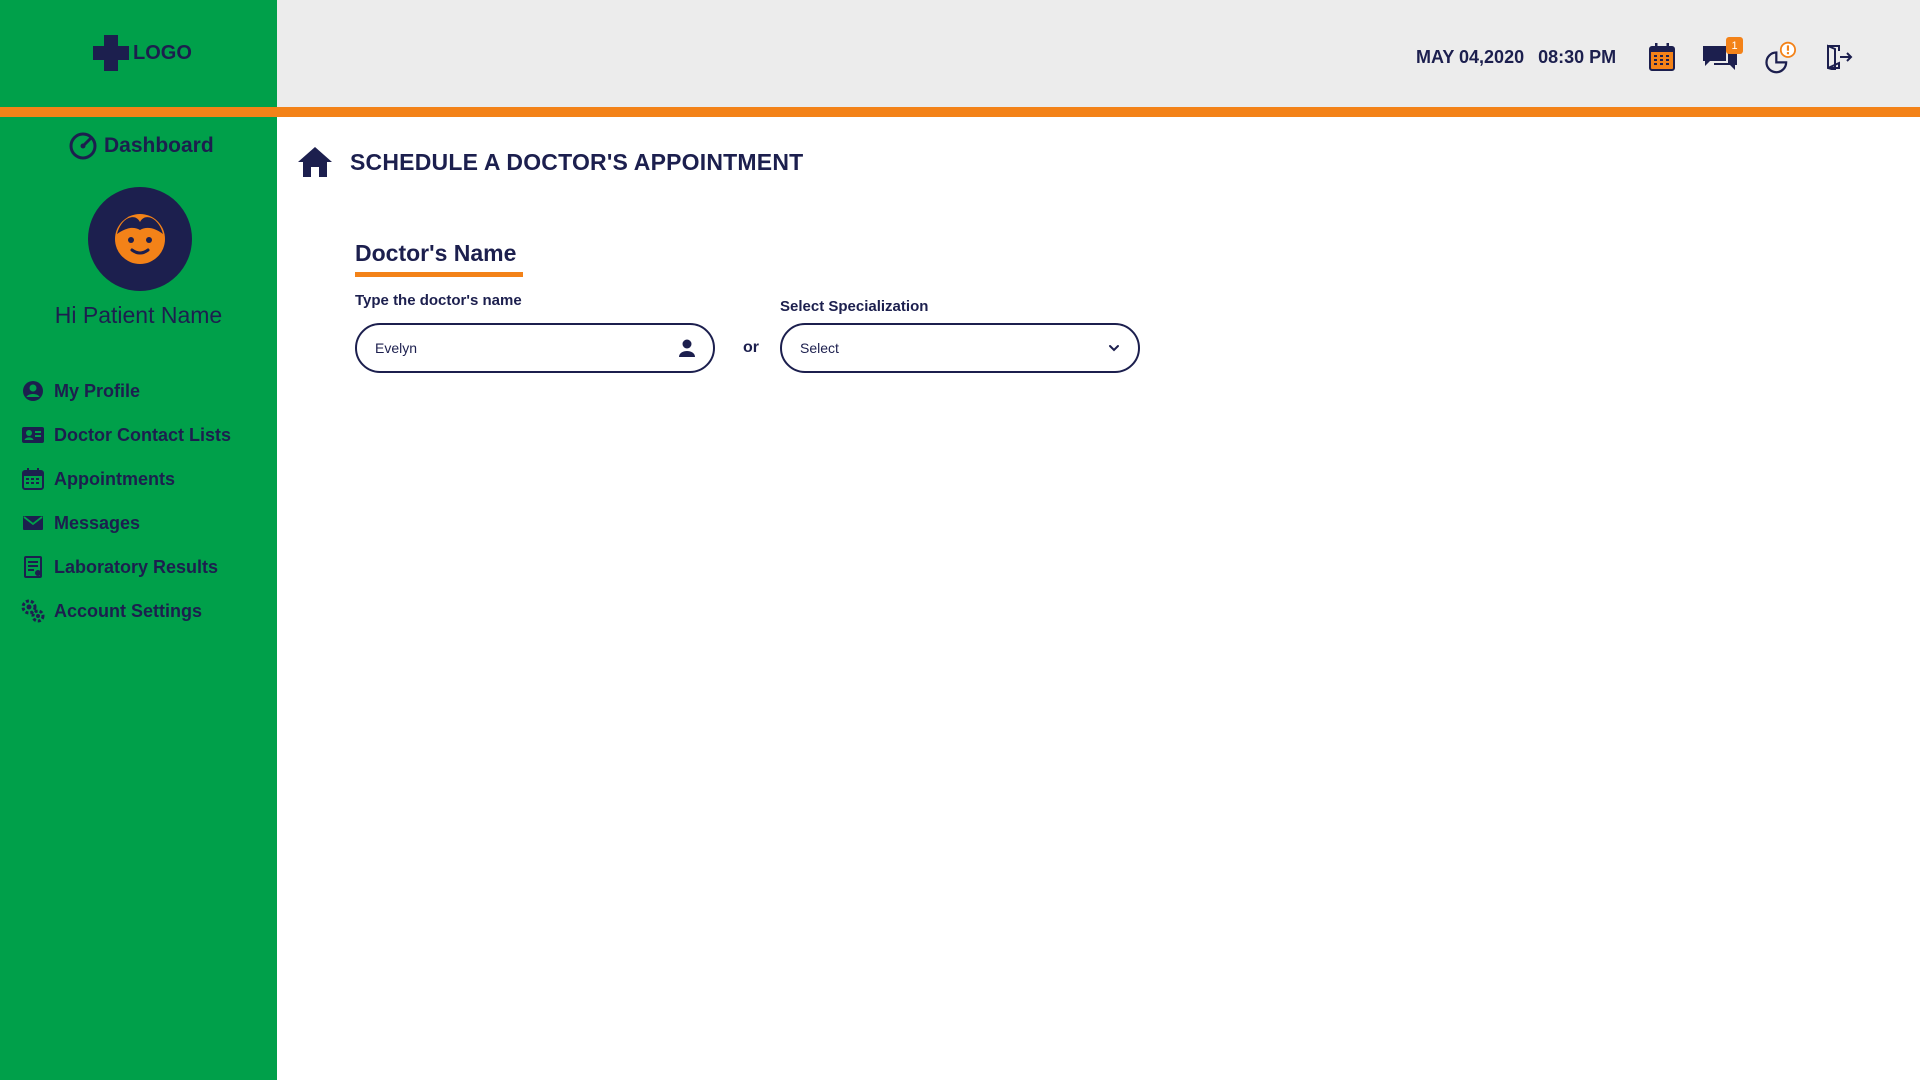 The image size is (1920, 1080). I want to click on avatar, so click(140, 239).